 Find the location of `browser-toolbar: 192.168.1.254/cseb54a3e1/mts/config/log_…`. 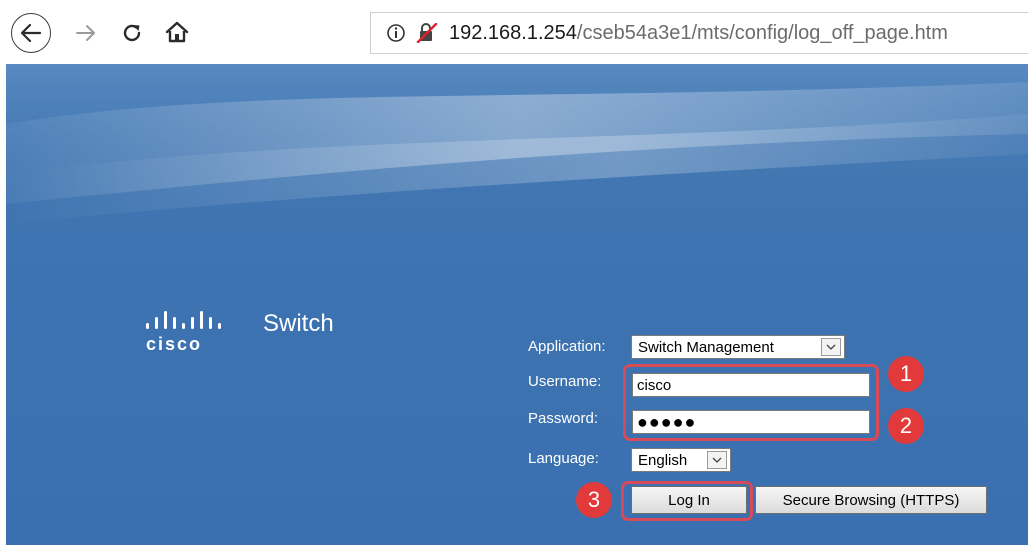

browser-toolbar: 192.168.1.254/cseb54a3e1/mts/config/log_… is located at coordinates (514, 32).